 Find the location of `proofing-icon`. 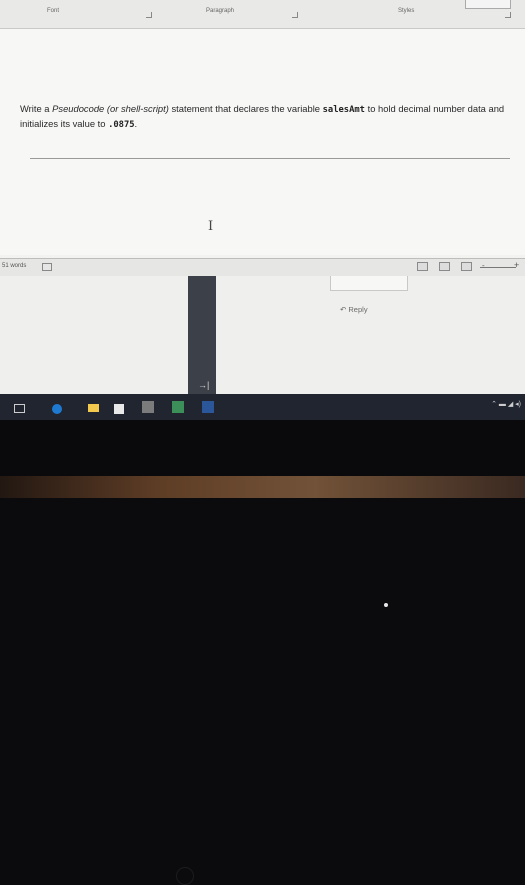

proofing-icon is located at coordinates (47, 267).